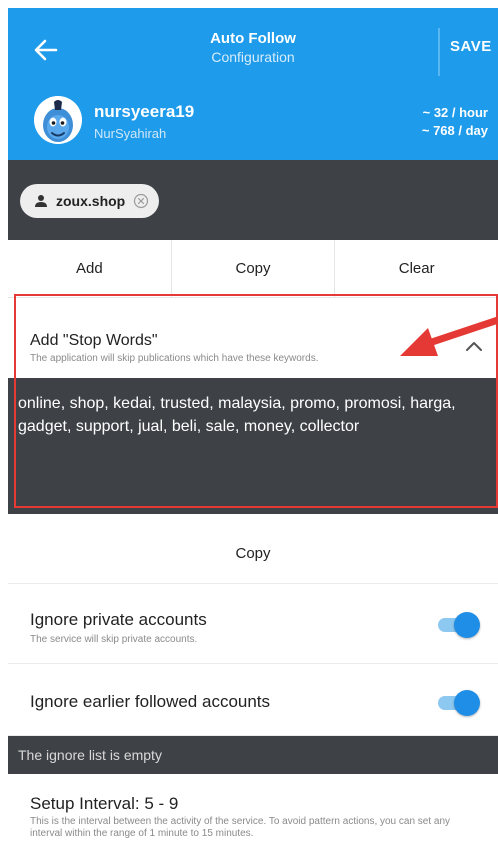 Image resolution: width=498 pixels, height=846 pixels. What do you see at coordinates (449, 336) in the screenshot?
I see `annotation-arrow-icon` at bounding box center [449, 336].